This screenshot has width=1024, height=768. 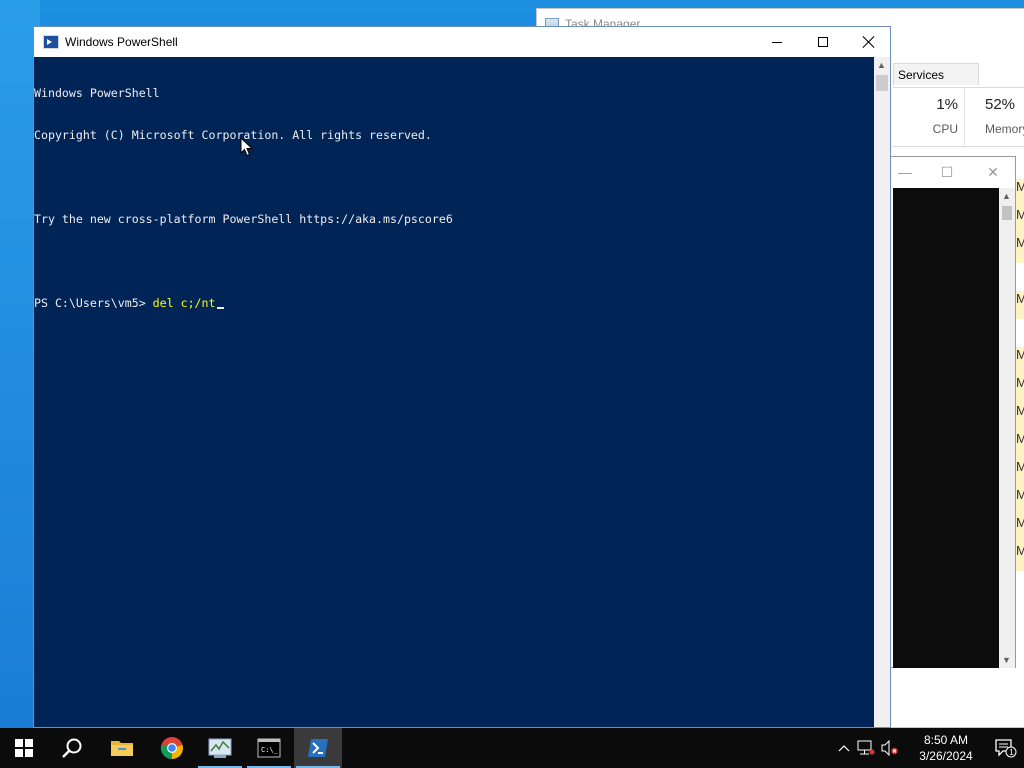 I want to click on taskbar-task-manager, so click(x=220, y=748).